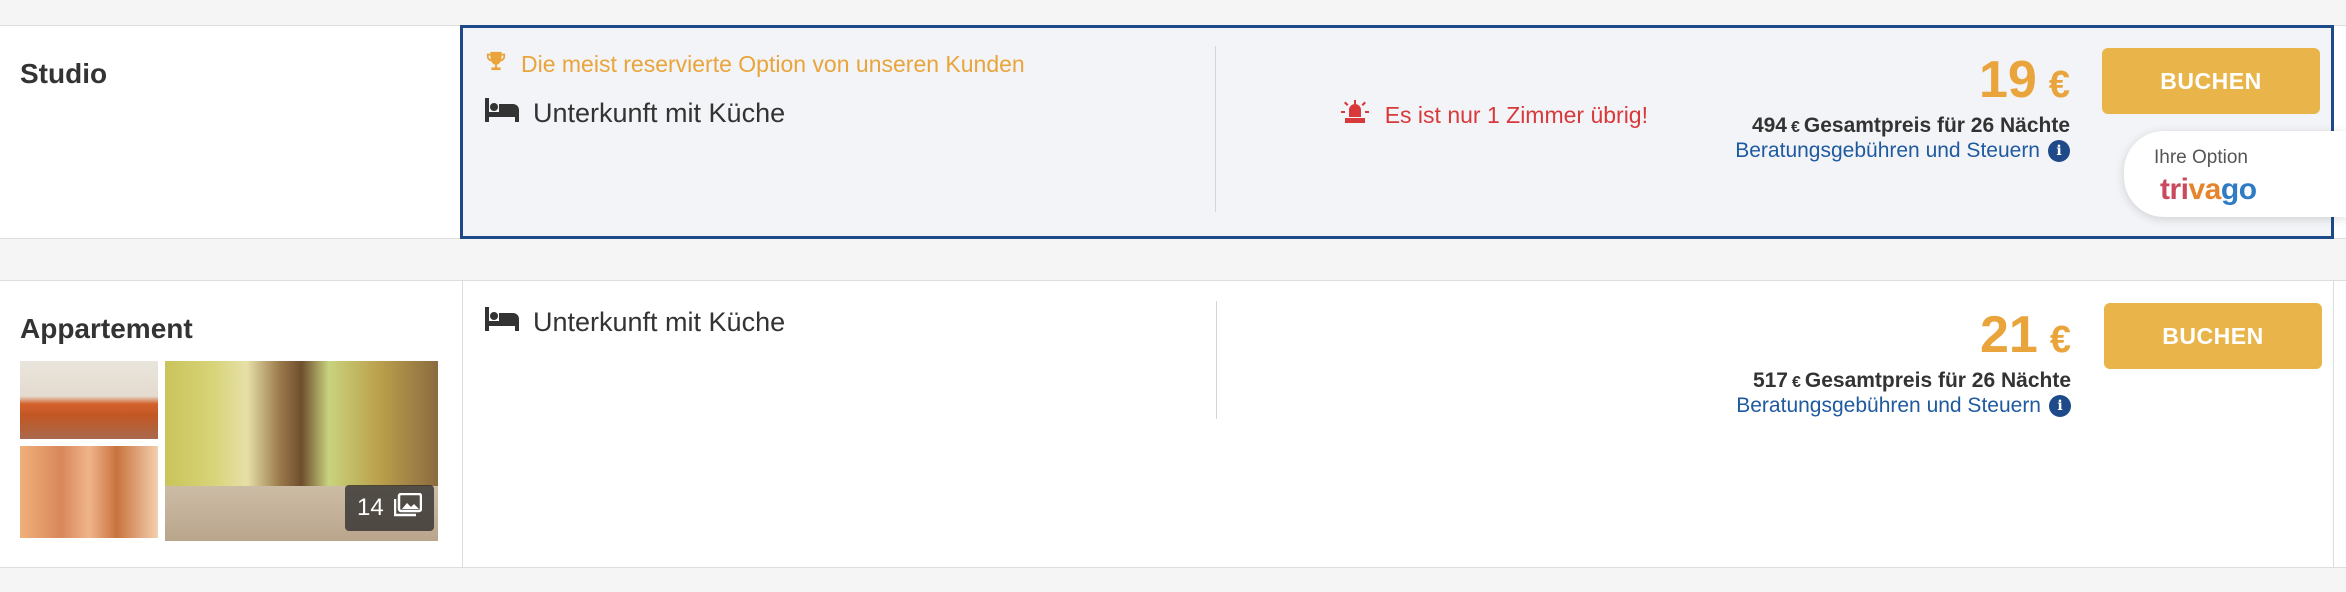 This screenshot has width=2346, height=592. I want to click on photo-count-text: 14, so click(370, 507).